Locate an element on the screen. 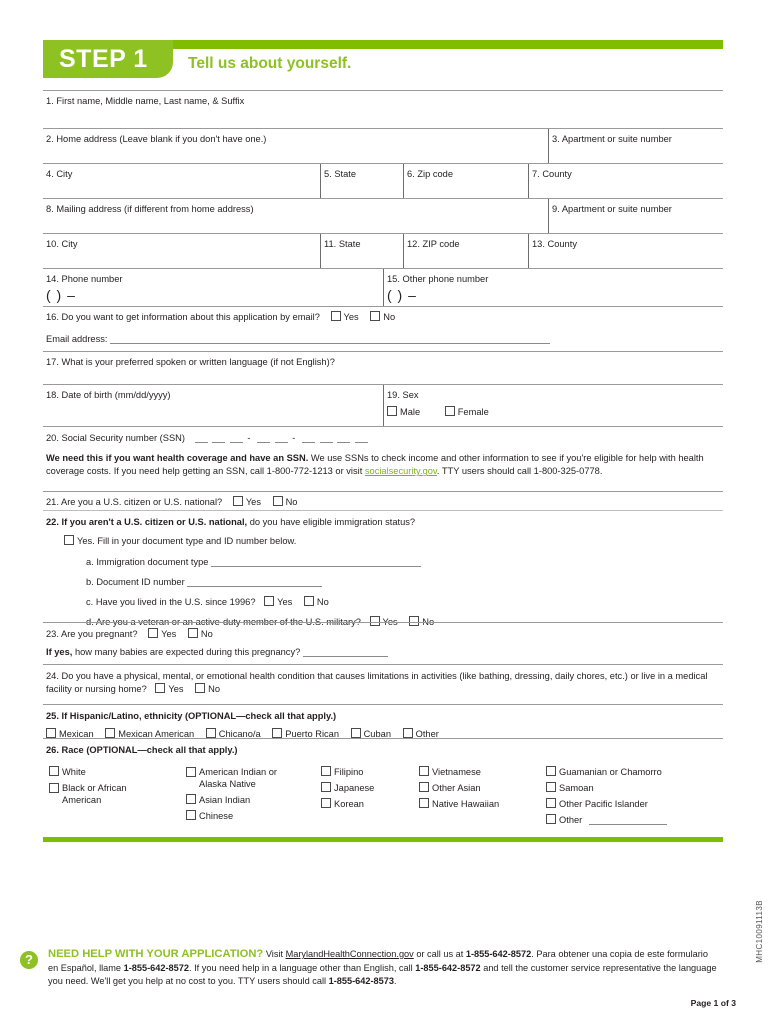 The height and width of the screenshot is (1024, 770). race-option-white: White is located at coordinates (116, 772).